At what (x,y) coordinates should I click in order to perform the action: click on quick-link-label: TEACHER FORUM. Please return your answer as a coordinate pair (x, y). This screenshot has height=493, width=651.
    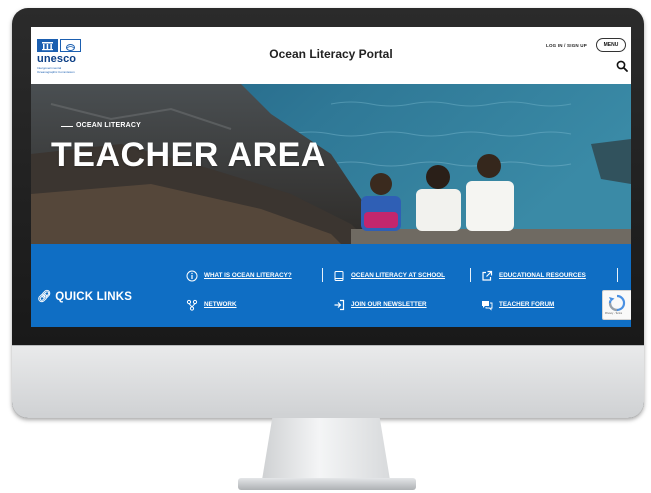
    Looking at the image, I should click on (527, 304).